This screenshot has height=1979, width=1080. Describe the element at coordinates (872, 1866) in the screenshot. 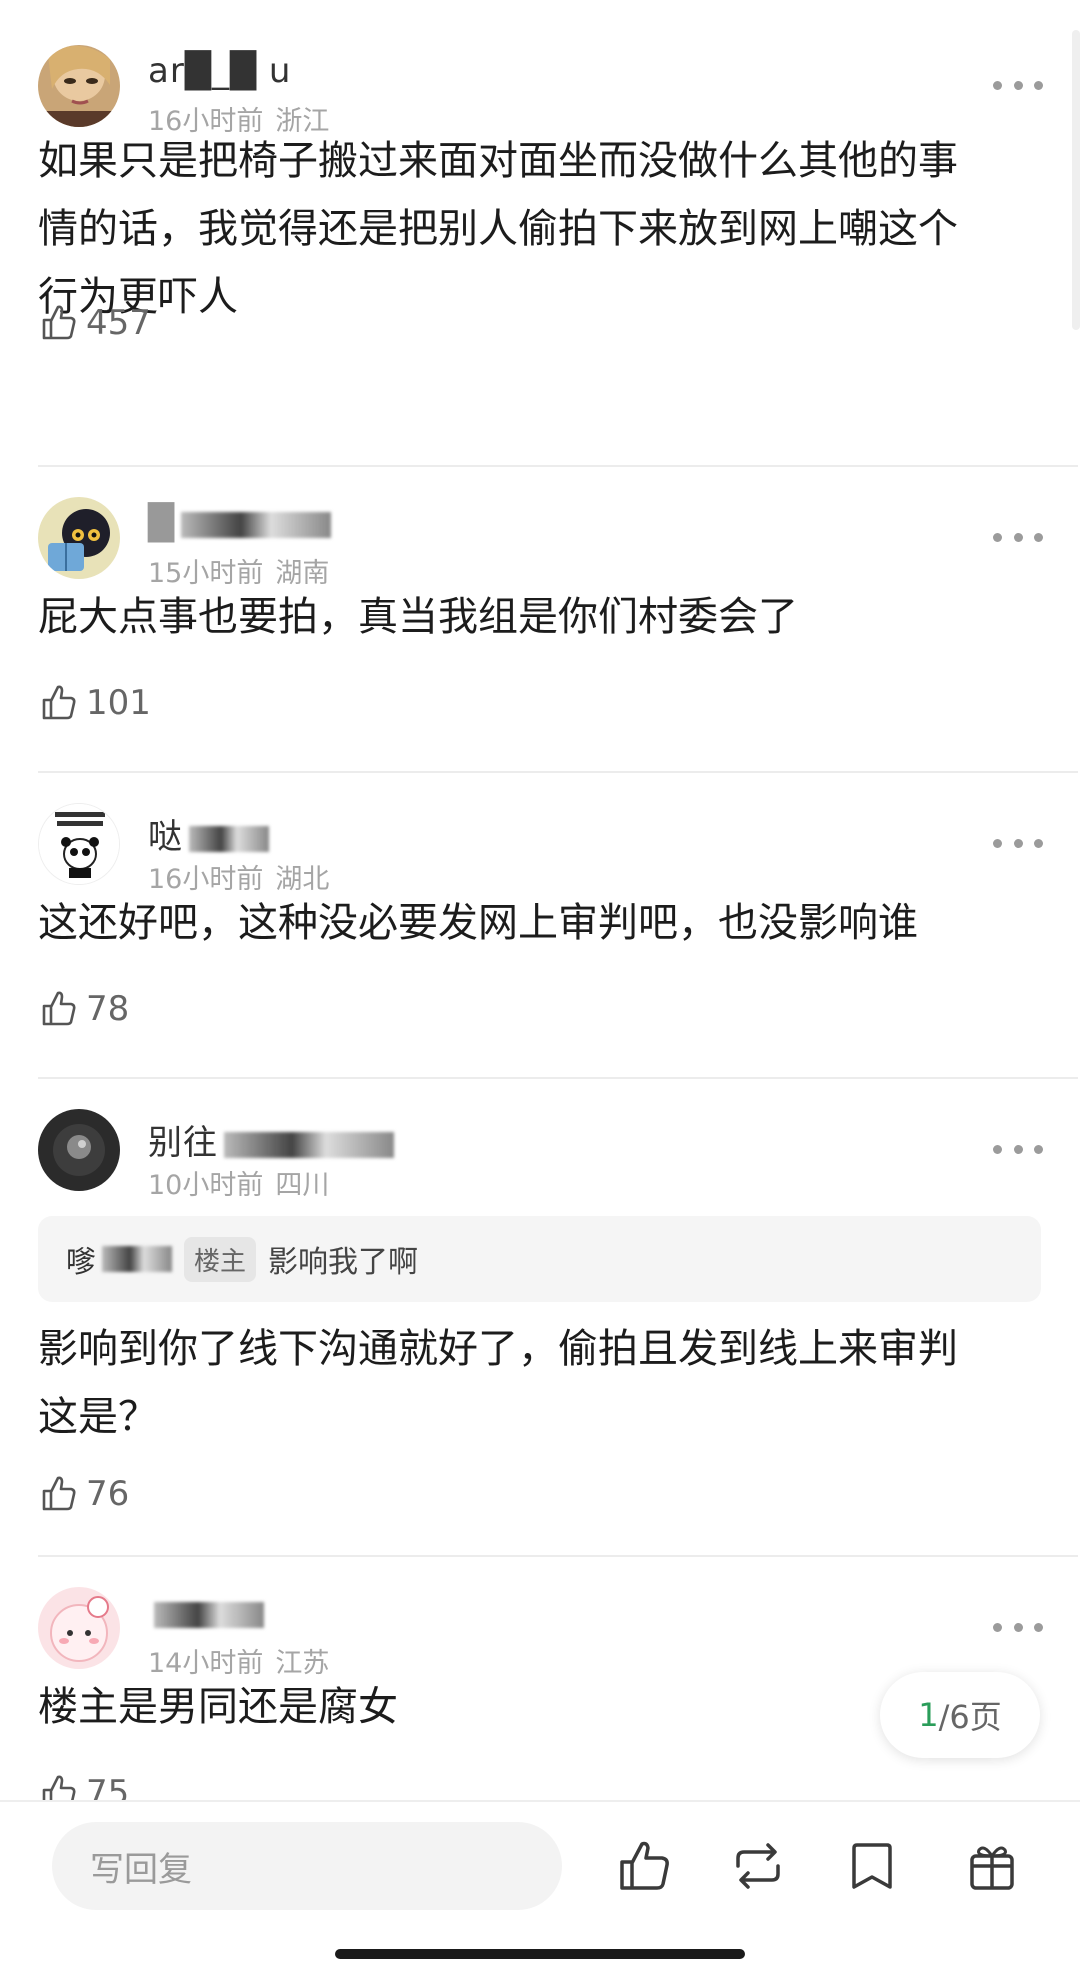

I see `bookmark-icon` at that location.